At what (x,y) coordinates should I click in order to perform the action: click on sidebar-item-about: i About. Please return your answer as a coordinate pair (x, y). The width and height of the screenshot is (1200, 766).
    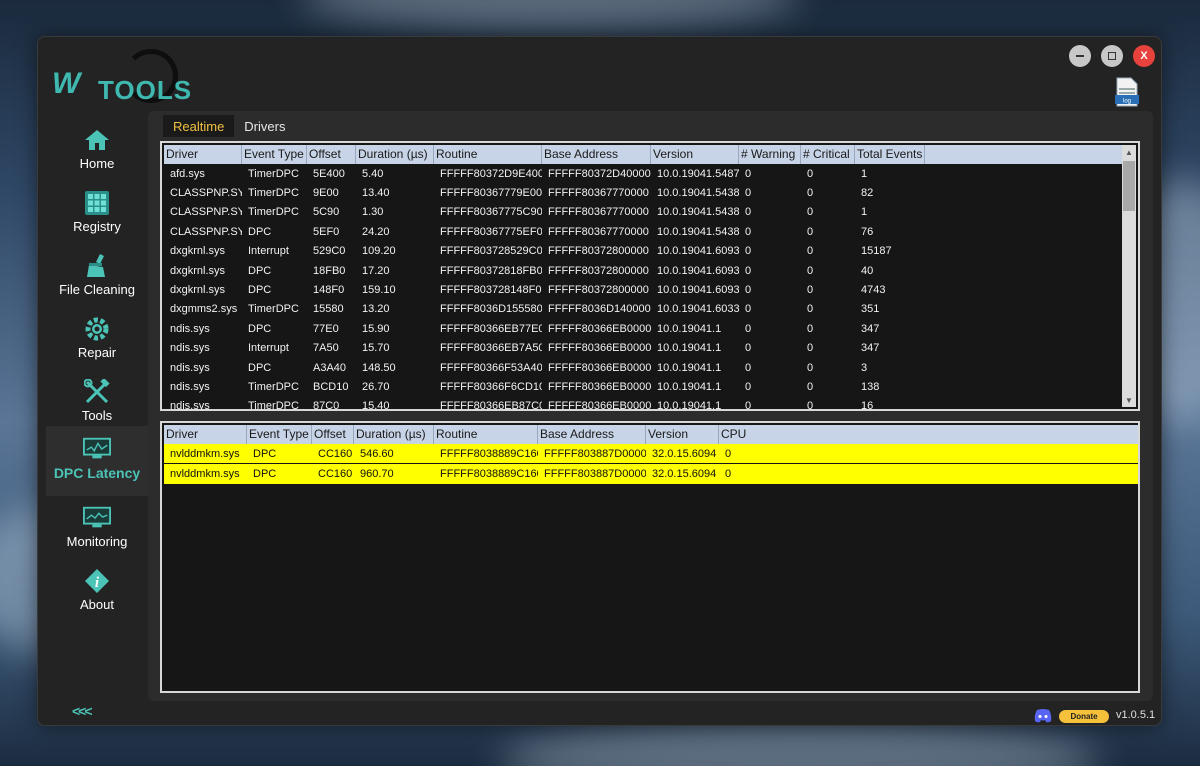
    Looking at the image, I should click on (97, 593).